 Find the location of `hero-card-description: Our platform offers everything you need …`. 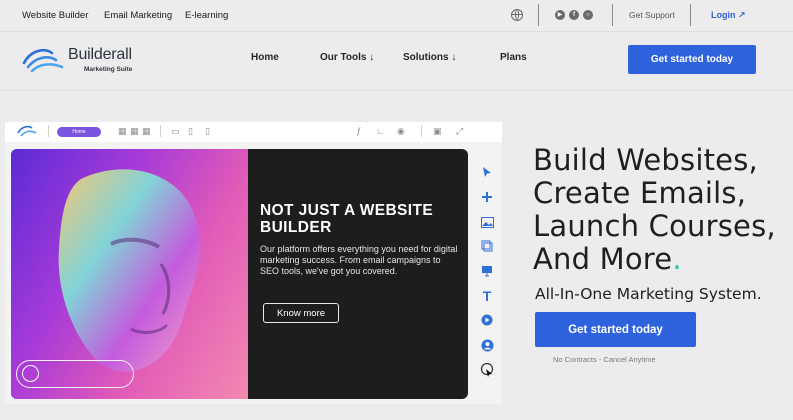

hero-card-description: Our platform offers everything you need … is located at coordinates (359, 260).